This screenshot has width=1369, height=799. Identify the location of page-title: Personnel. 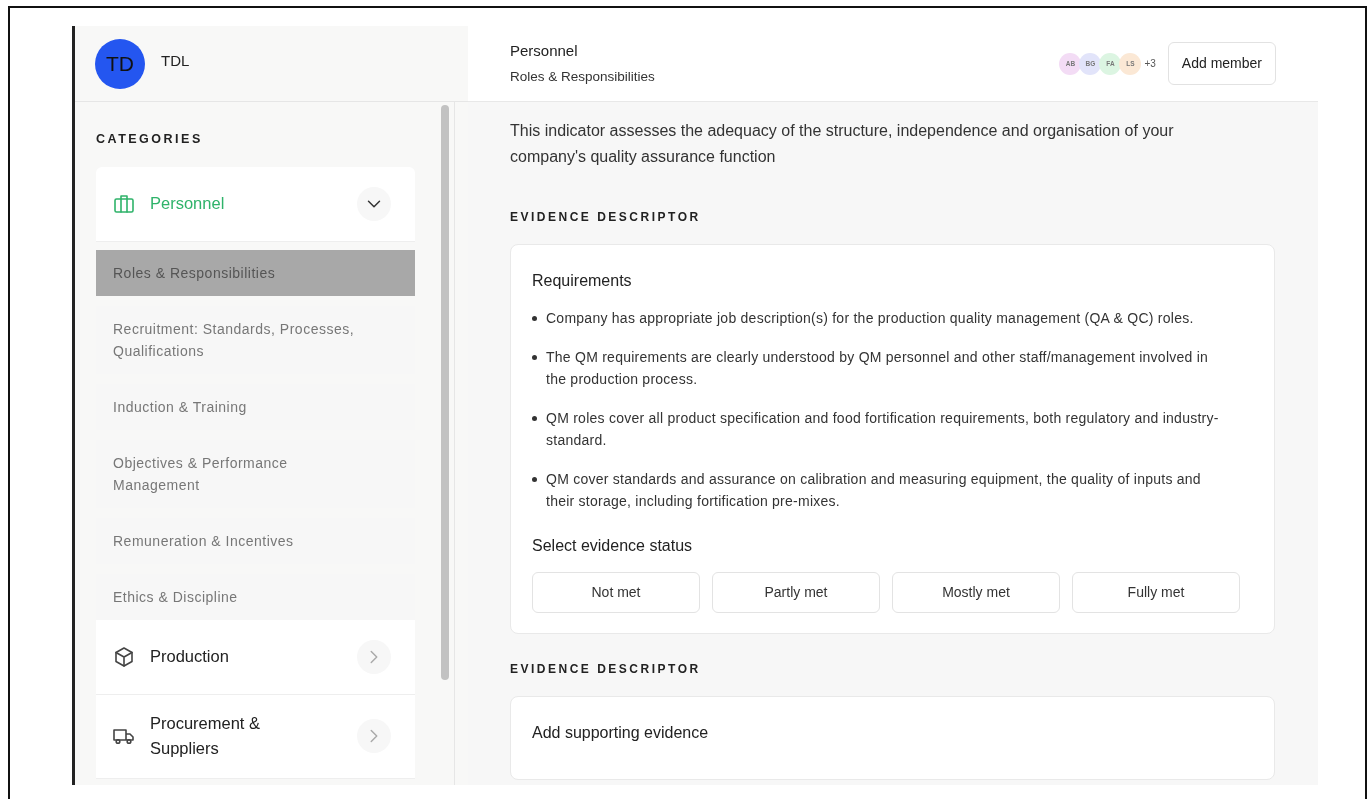
(544, 51).